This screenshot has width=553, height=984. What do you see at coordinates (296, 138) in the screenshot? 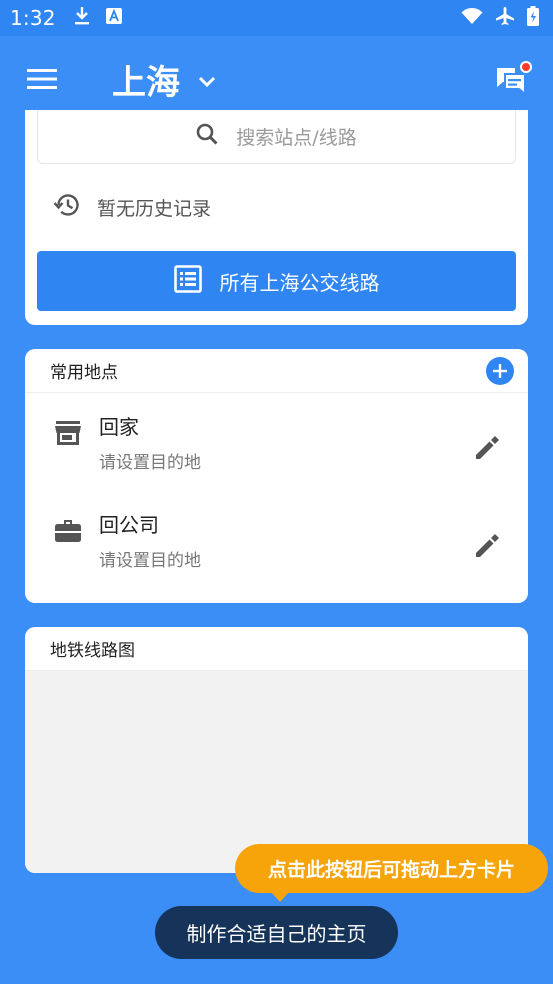
I see `search-placeholder: 搜索站点/线路` at bounding box center [296, 138].